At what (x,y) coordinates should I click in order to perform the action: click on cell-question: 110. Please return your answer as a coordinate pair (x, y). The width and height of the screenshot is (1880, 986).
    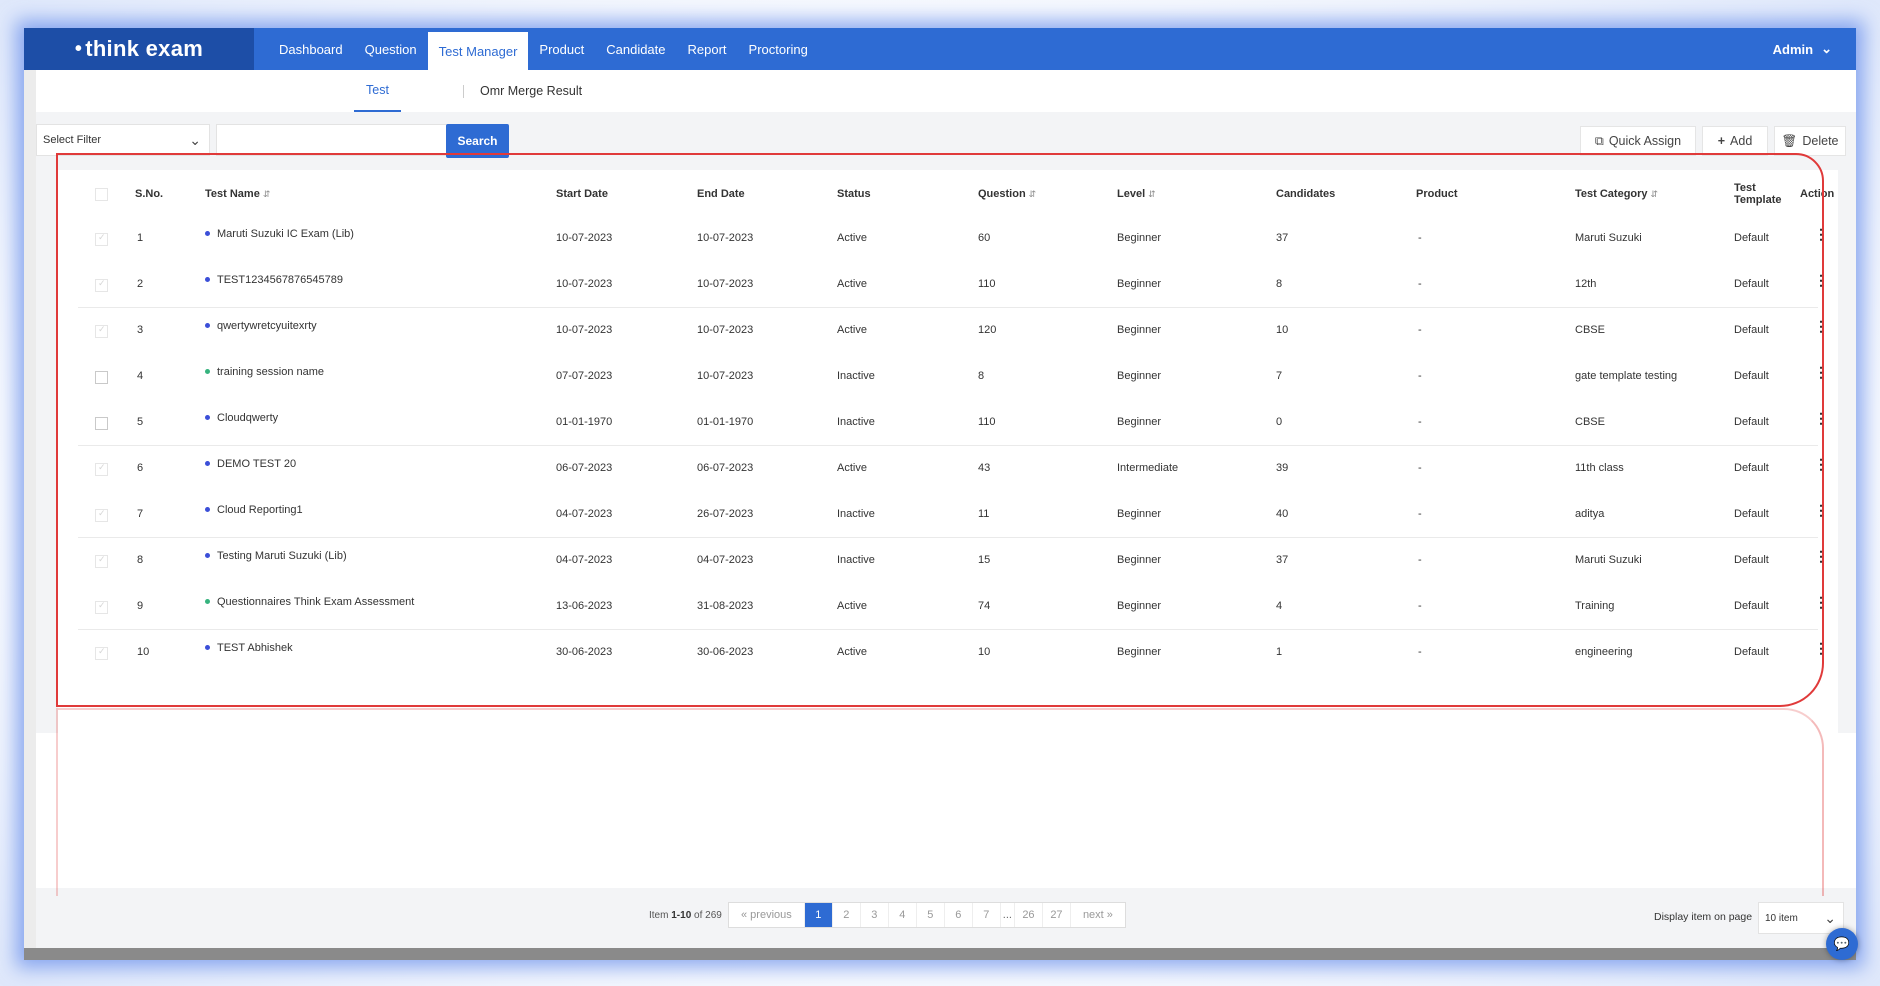
    Looking at the image, I should click on (987, 422).